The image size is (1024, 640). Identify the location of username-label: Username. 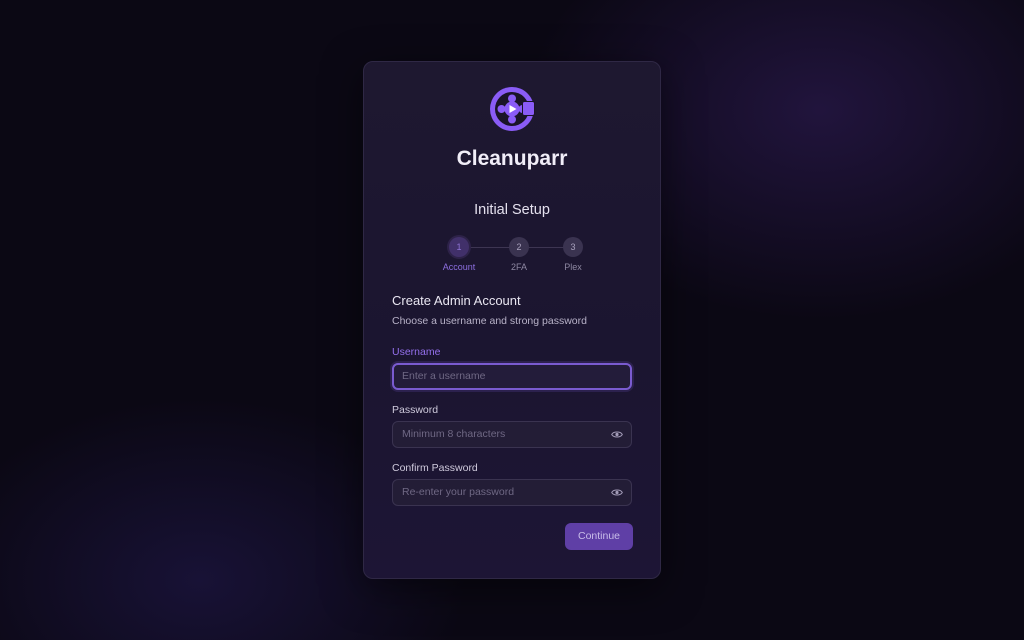
(416, 352).